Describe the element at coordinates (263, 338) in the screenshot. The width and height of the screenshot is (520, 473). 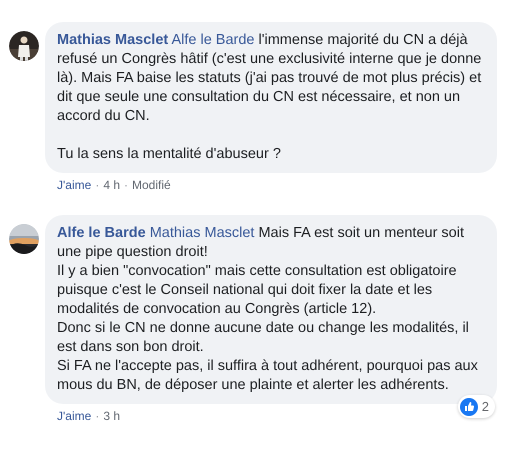
I see `comment-text: Donc si le CN ne donne aucune date ou change les modalités, il est dans son bon droit.` at that location.